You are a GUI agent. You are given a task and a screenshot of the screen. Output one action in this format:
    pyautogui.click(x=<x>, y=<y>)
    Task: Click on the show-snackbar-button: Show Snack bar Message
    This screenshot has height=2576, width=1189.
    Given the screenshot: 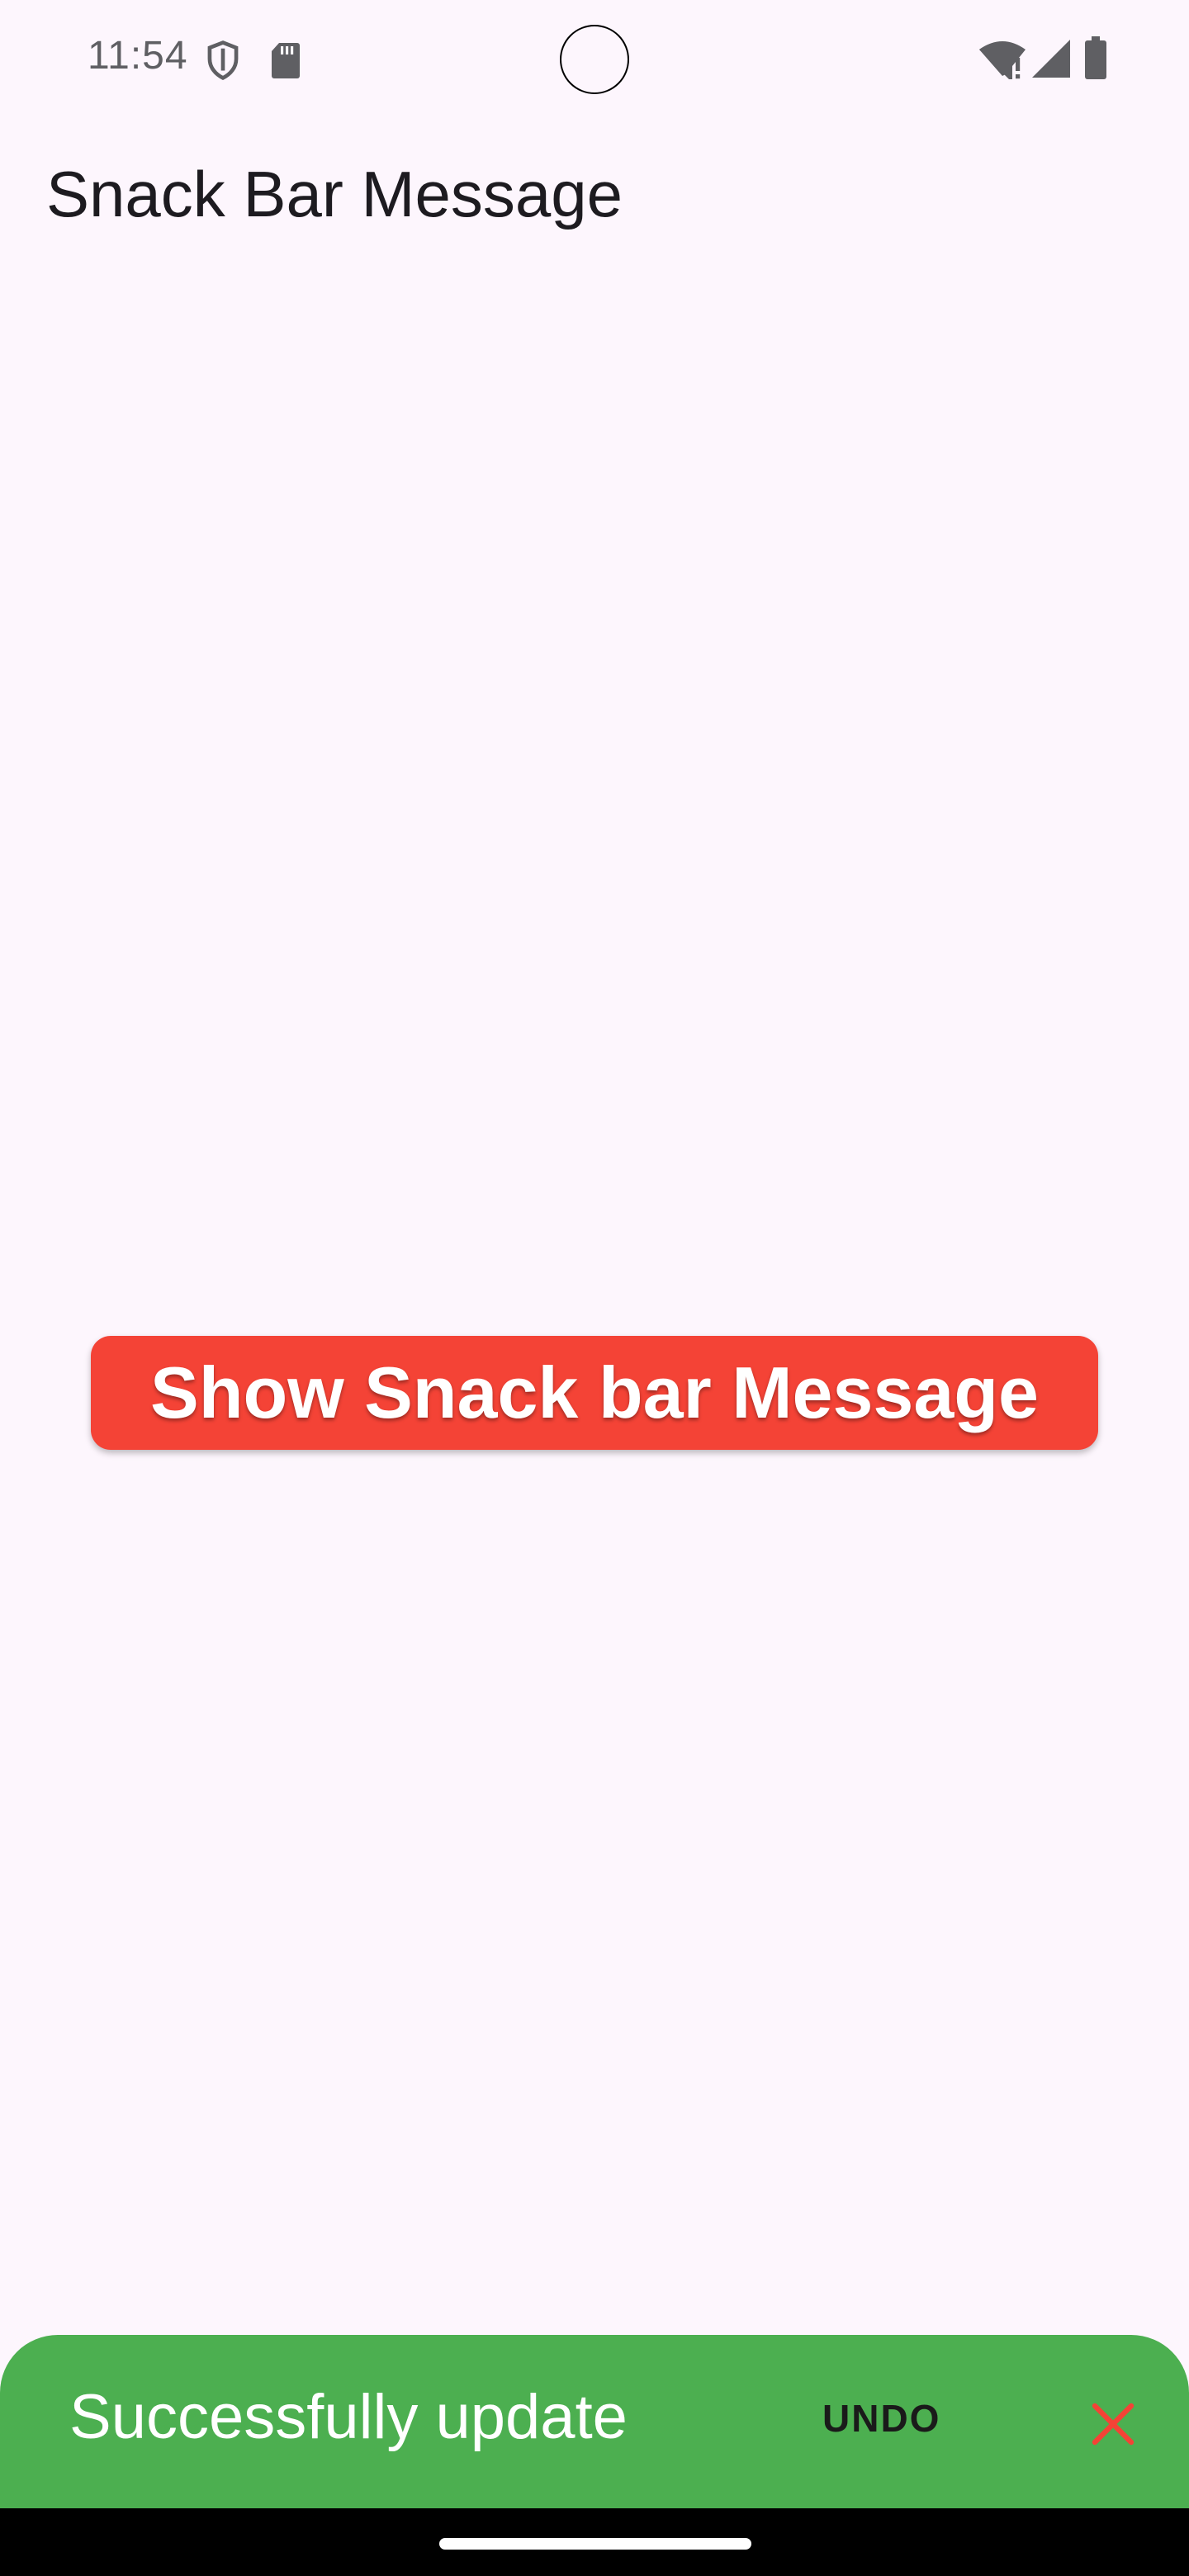 What is the action you would take?
    pyautogui.click(x=594, y=1393)
    